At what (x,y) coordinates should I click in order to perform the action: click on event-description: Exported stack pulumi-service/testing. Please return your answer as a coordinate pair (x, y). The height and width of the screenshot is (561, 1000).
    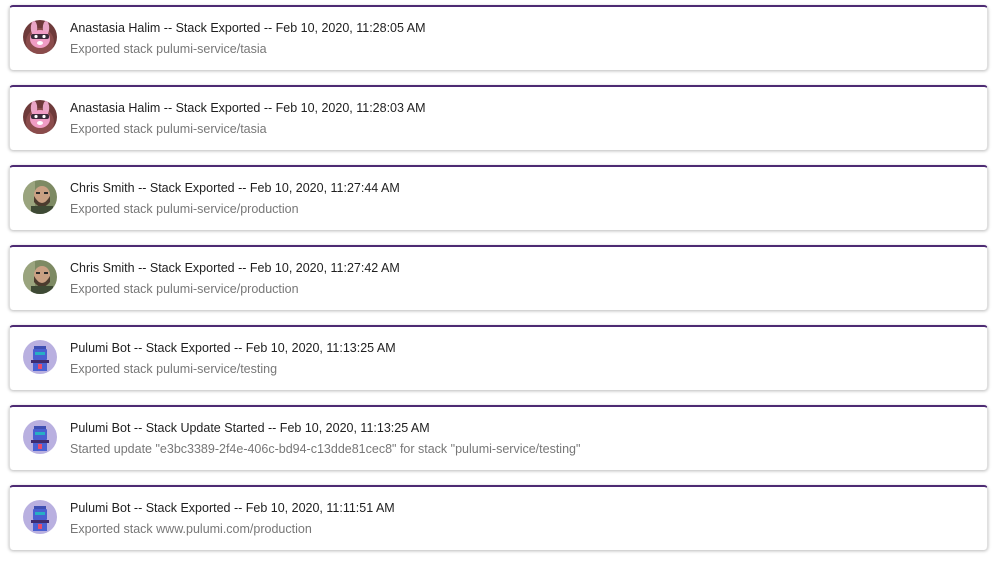
    Looking at the image, I should click on (174, 369).